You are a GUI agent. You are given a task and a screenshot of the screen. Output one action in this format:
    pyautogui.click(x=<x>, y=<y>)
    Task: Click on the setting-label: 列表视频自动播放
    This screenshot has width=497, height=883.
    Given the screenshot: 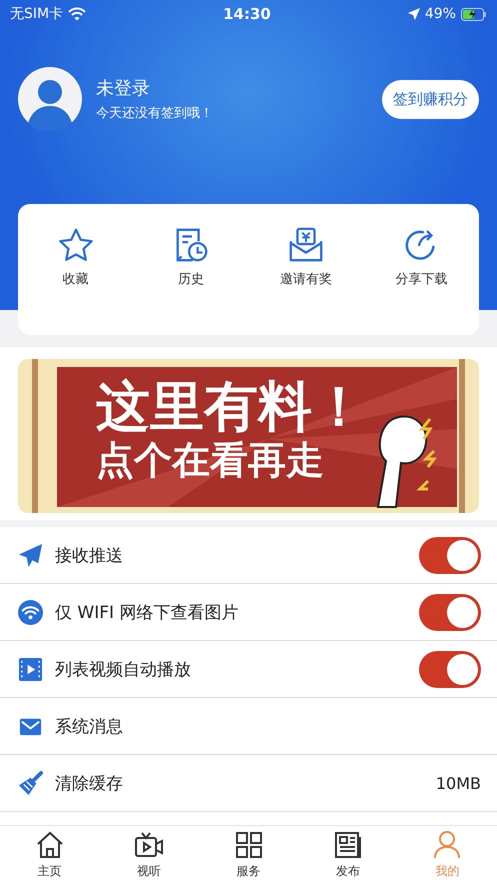 What is the action you would take?
    pyautogui.click(x=231, y=669)
    